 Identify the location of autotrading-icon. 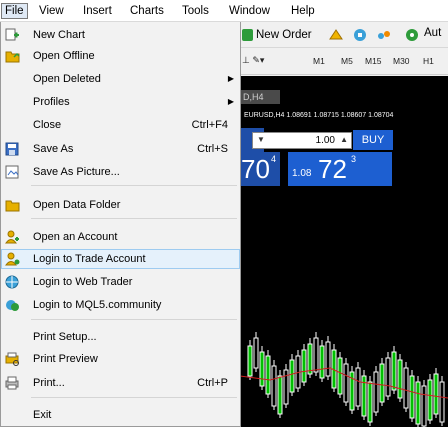
(412, 35).